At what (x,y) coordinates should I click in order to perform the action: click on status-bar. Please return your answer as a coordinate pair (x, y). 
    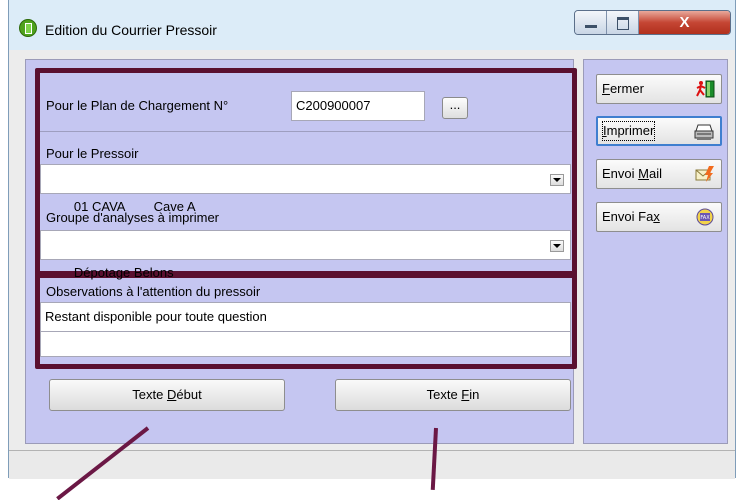
    Looking at the image, I should click on (372, 464).